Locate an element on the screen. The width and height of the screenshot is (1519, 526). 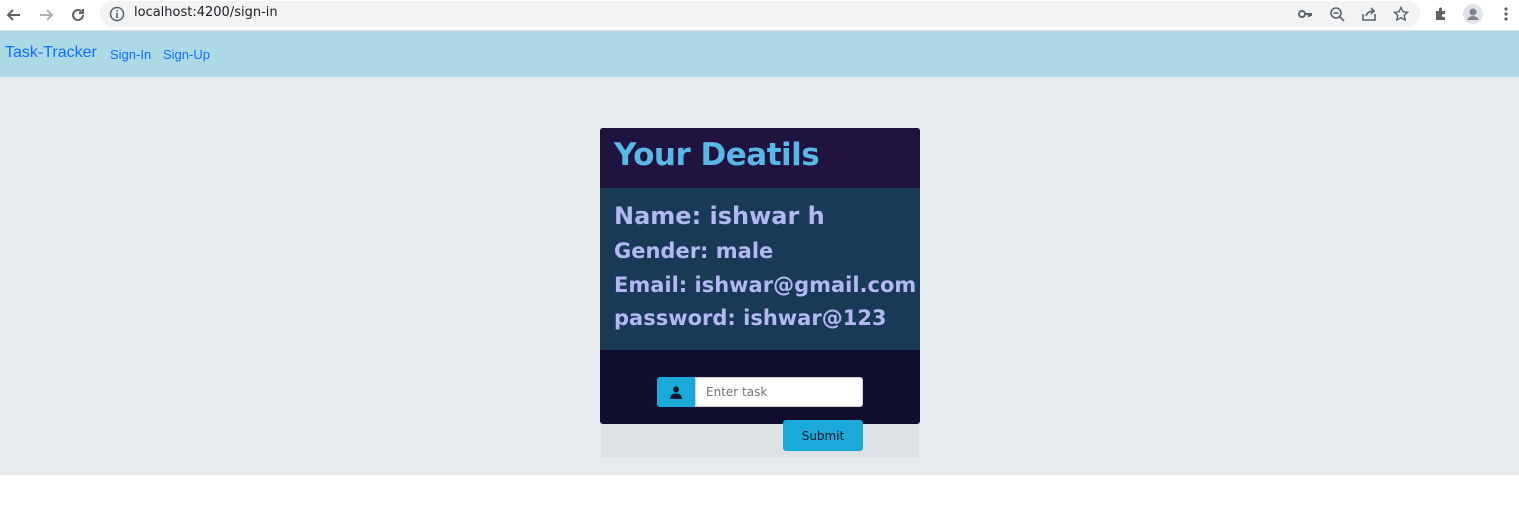
menu-icon is located at coordinates (1506, 14).